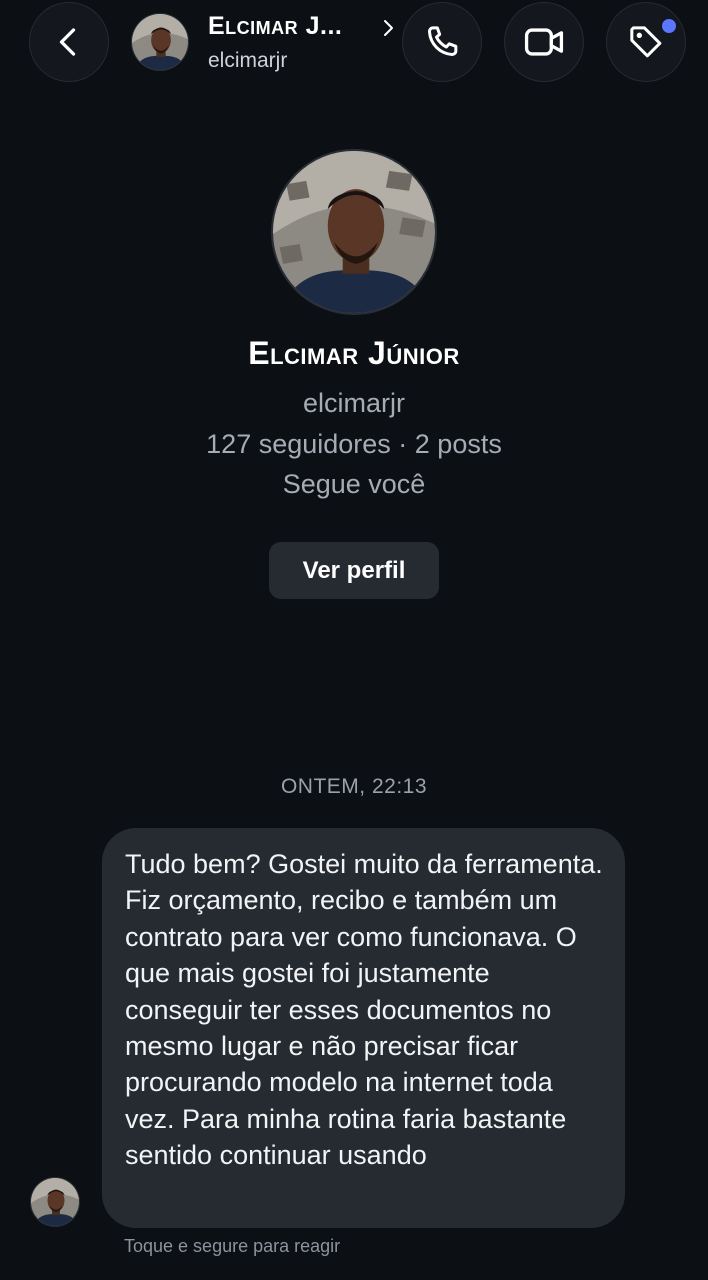 This screenshot has width=708, height=1280. I want to click on profile-name: Elcimar Júnior, so click(354, 353).